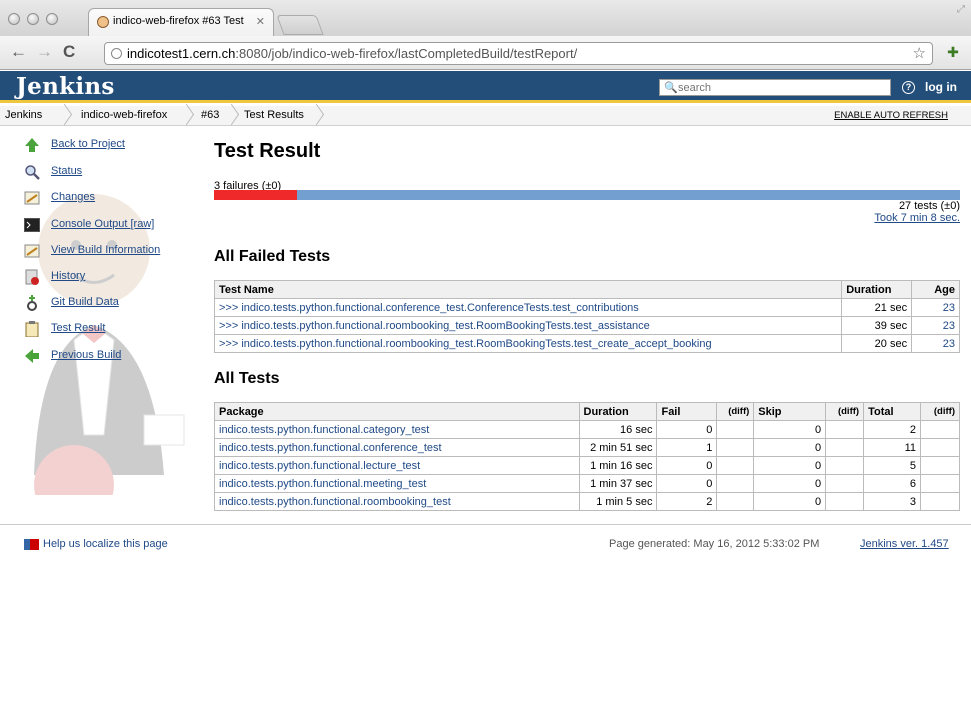 This screenshot has width=971, height=711. Describe the element at coordinates (32, 198) in the screenshot. I see `notepad-icon` at that location.